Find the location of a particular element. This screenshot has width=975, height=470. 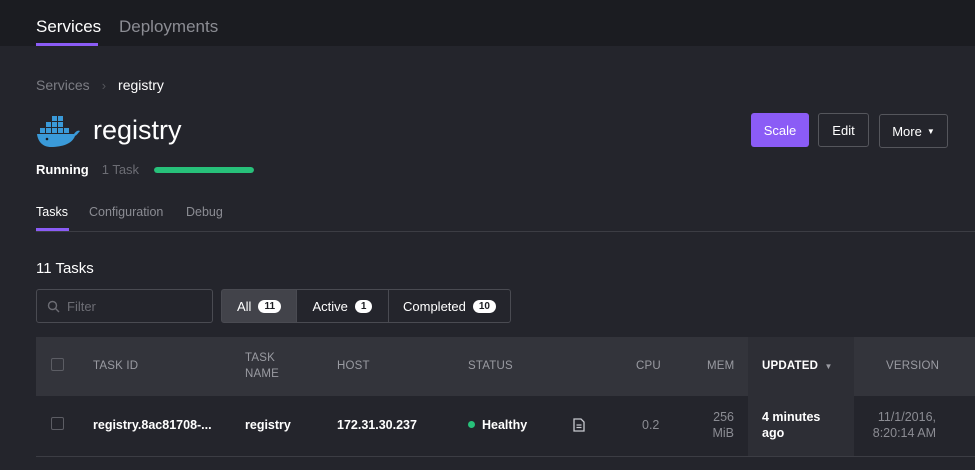

updated-cell-line2: ago is located at coordinates (773, 433).